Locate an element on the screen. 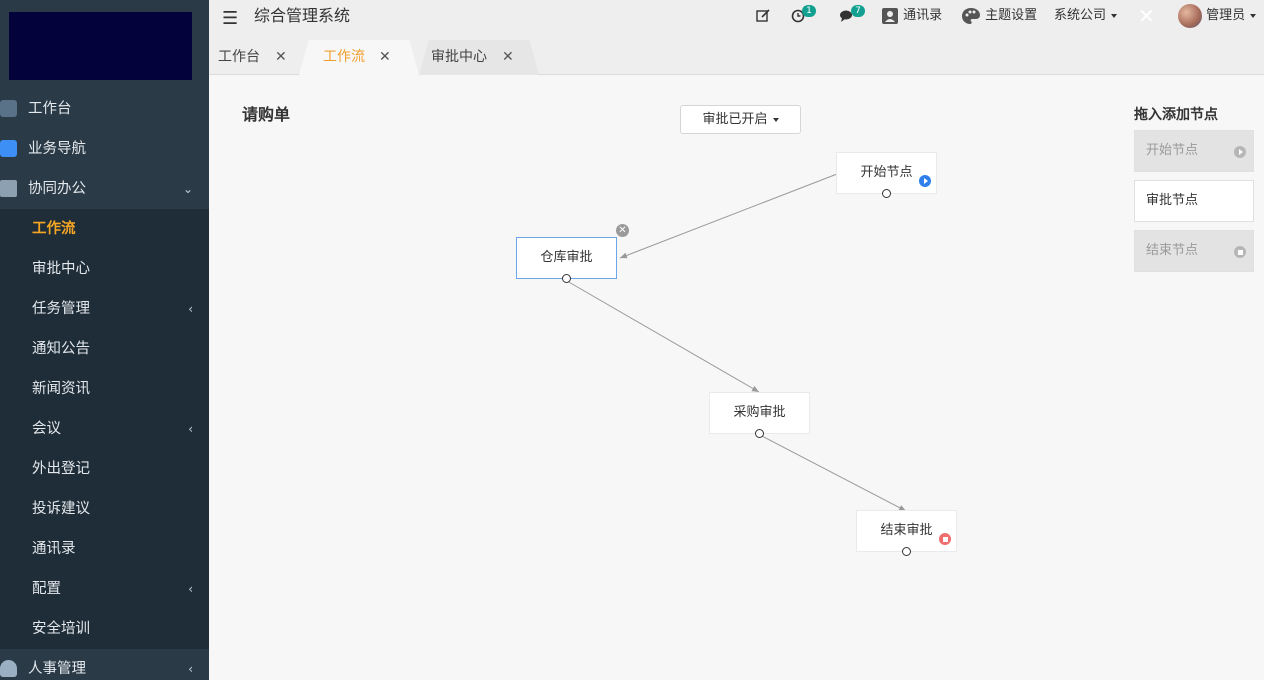 The height and width of the screenshot is (680, 1264). sidebar-item-label: 通知公告 is located at coordinates (61, 349).